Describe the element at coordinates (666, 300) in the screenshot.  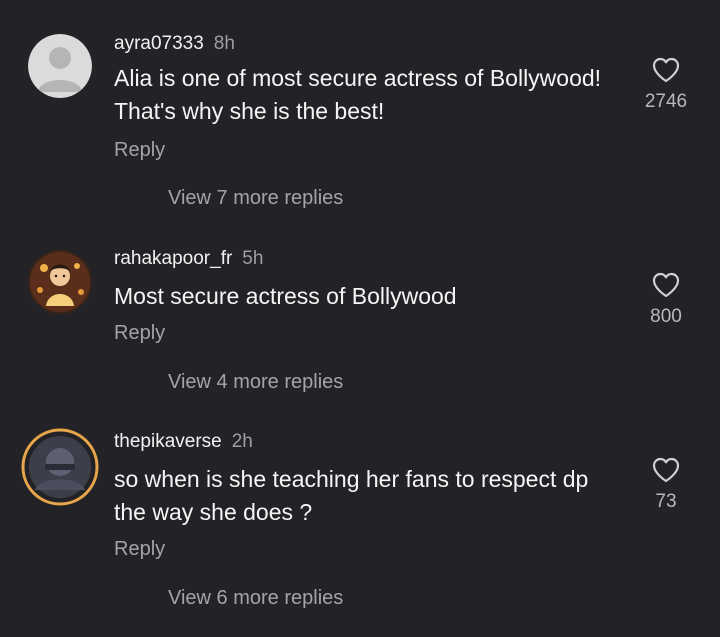
I see `like-control: 800` at that location.